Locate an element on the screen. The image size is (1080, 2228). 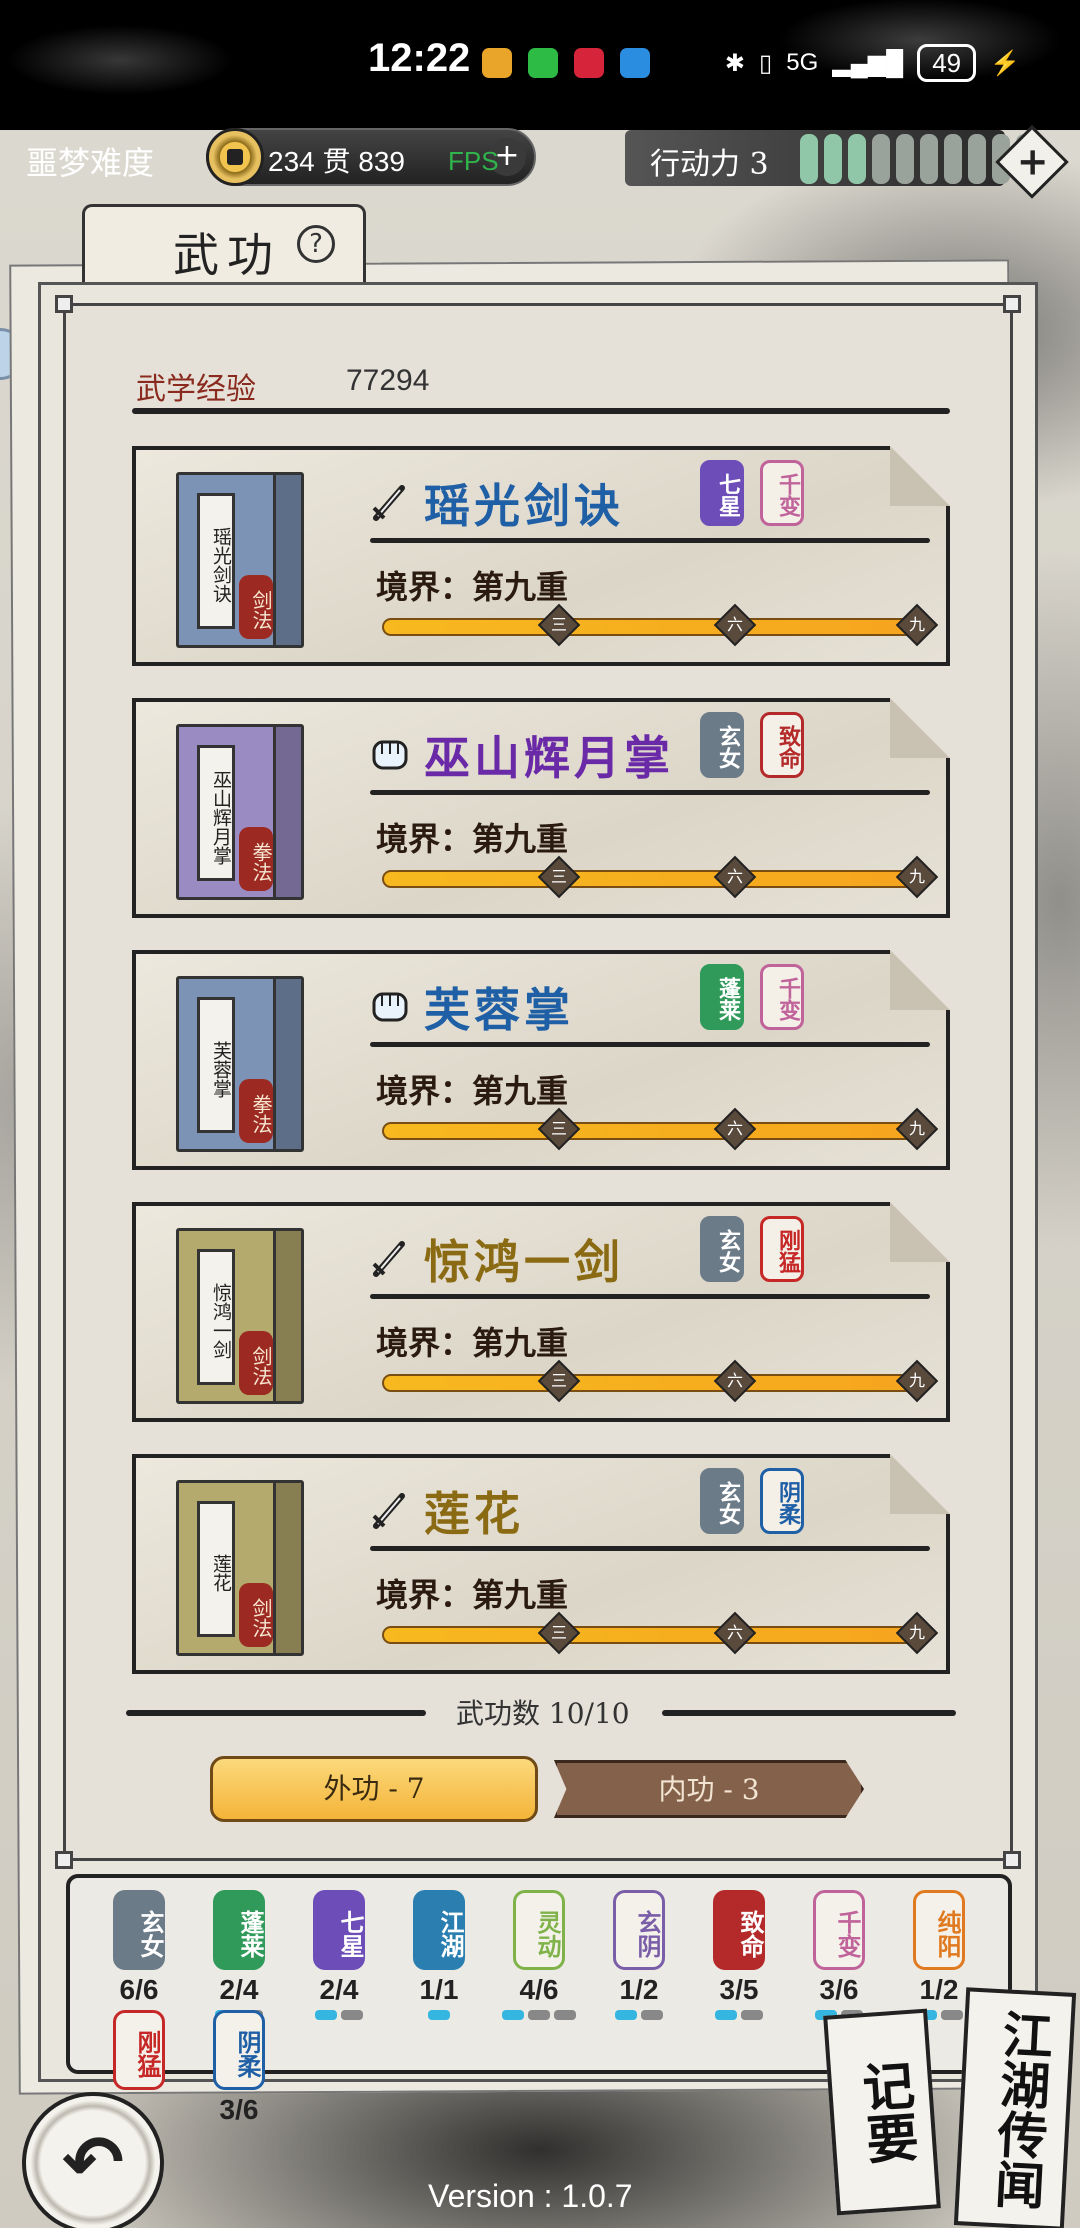
faction-badge: 千变 3/6 is located at coordinates (839, 1955).